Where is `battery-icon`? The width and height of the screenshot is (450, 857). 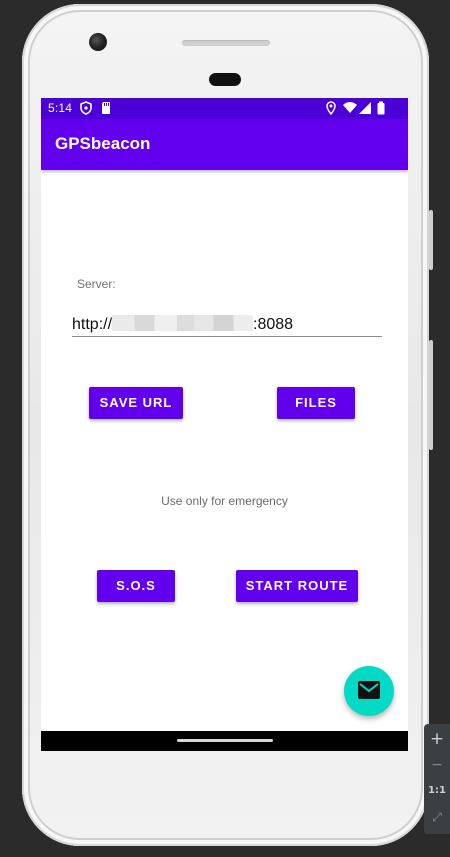 battery-icon is located at coordinates (381, 108).